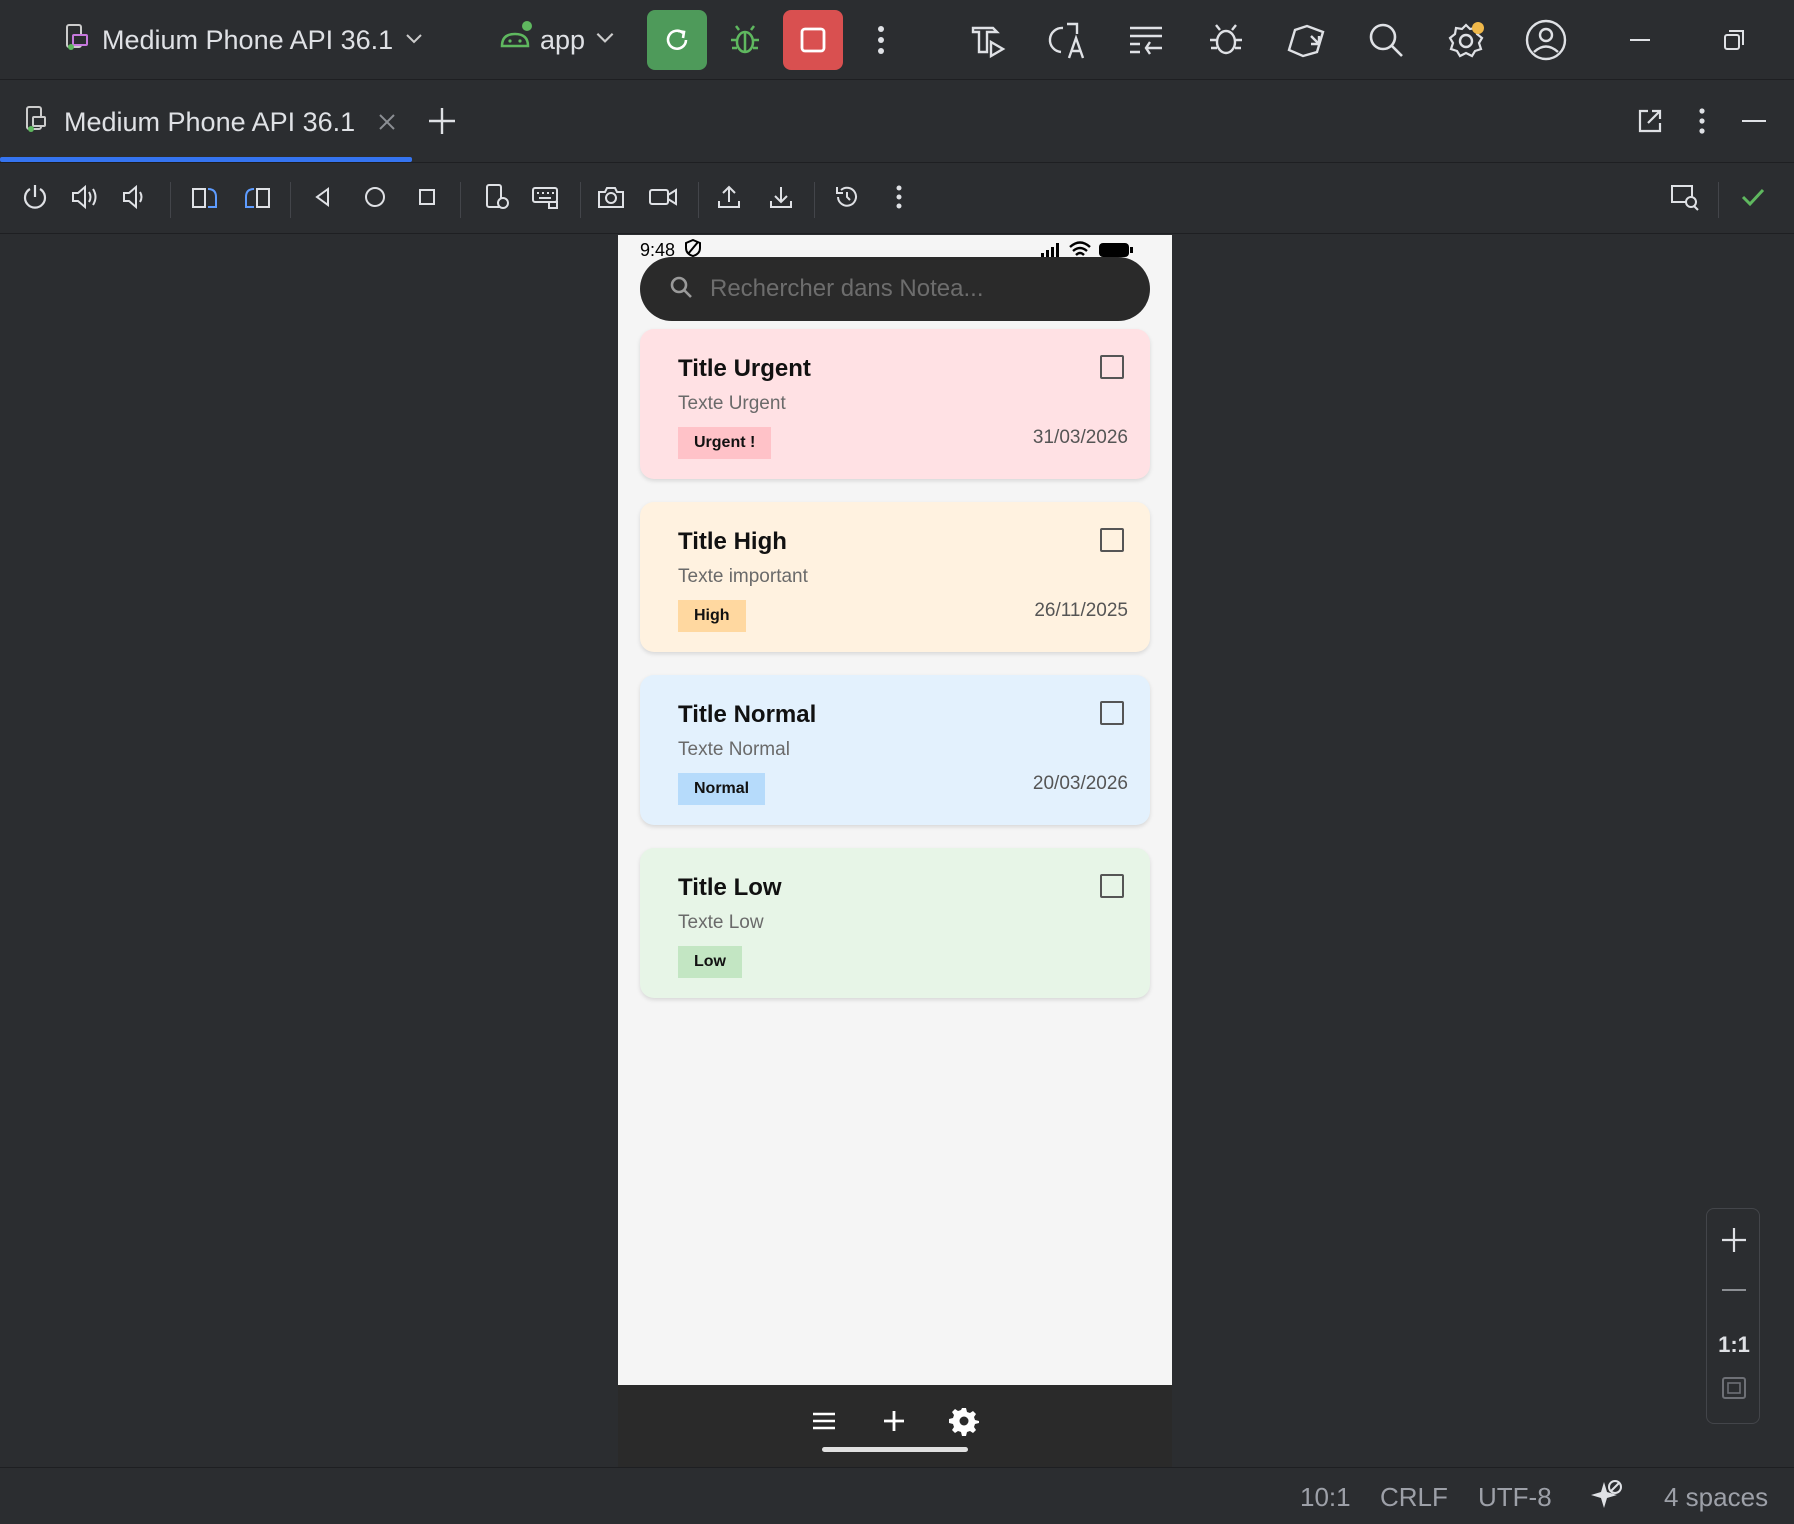 The height and width of the screenshot is (1524, 1794). Describe the element at coordinates (663, 199) in the screenshot. I see `record-button` at that location.